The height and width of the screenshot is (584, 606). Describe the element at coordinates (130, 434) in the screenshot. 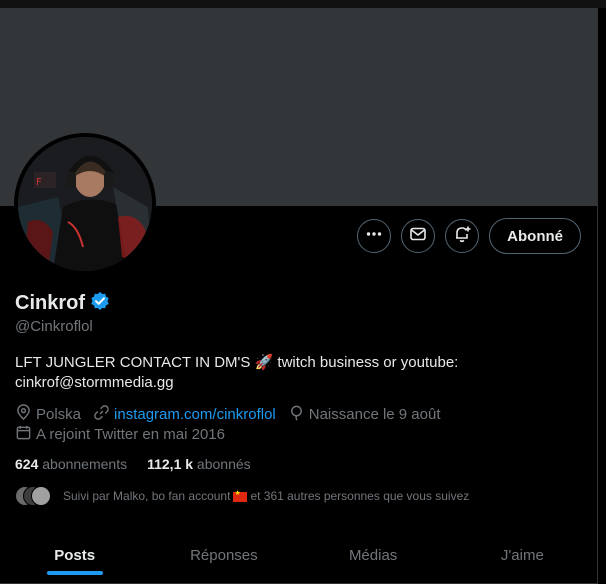

I see `joined-text: A rejoint Twitter en mai 2016` at that location.